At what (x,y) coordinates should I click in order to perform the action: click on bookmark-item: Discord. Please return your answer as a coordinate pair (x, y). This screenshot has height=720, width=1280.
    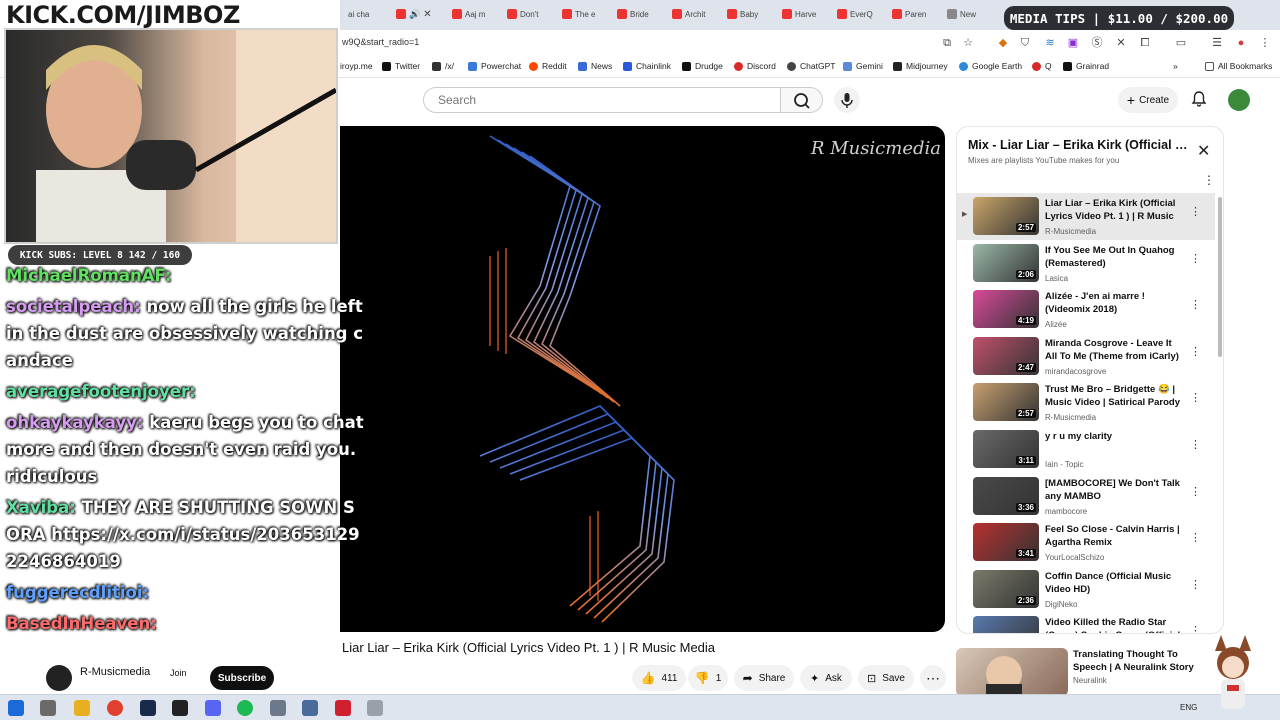
    Looking at the image, I should click on (755, 66).